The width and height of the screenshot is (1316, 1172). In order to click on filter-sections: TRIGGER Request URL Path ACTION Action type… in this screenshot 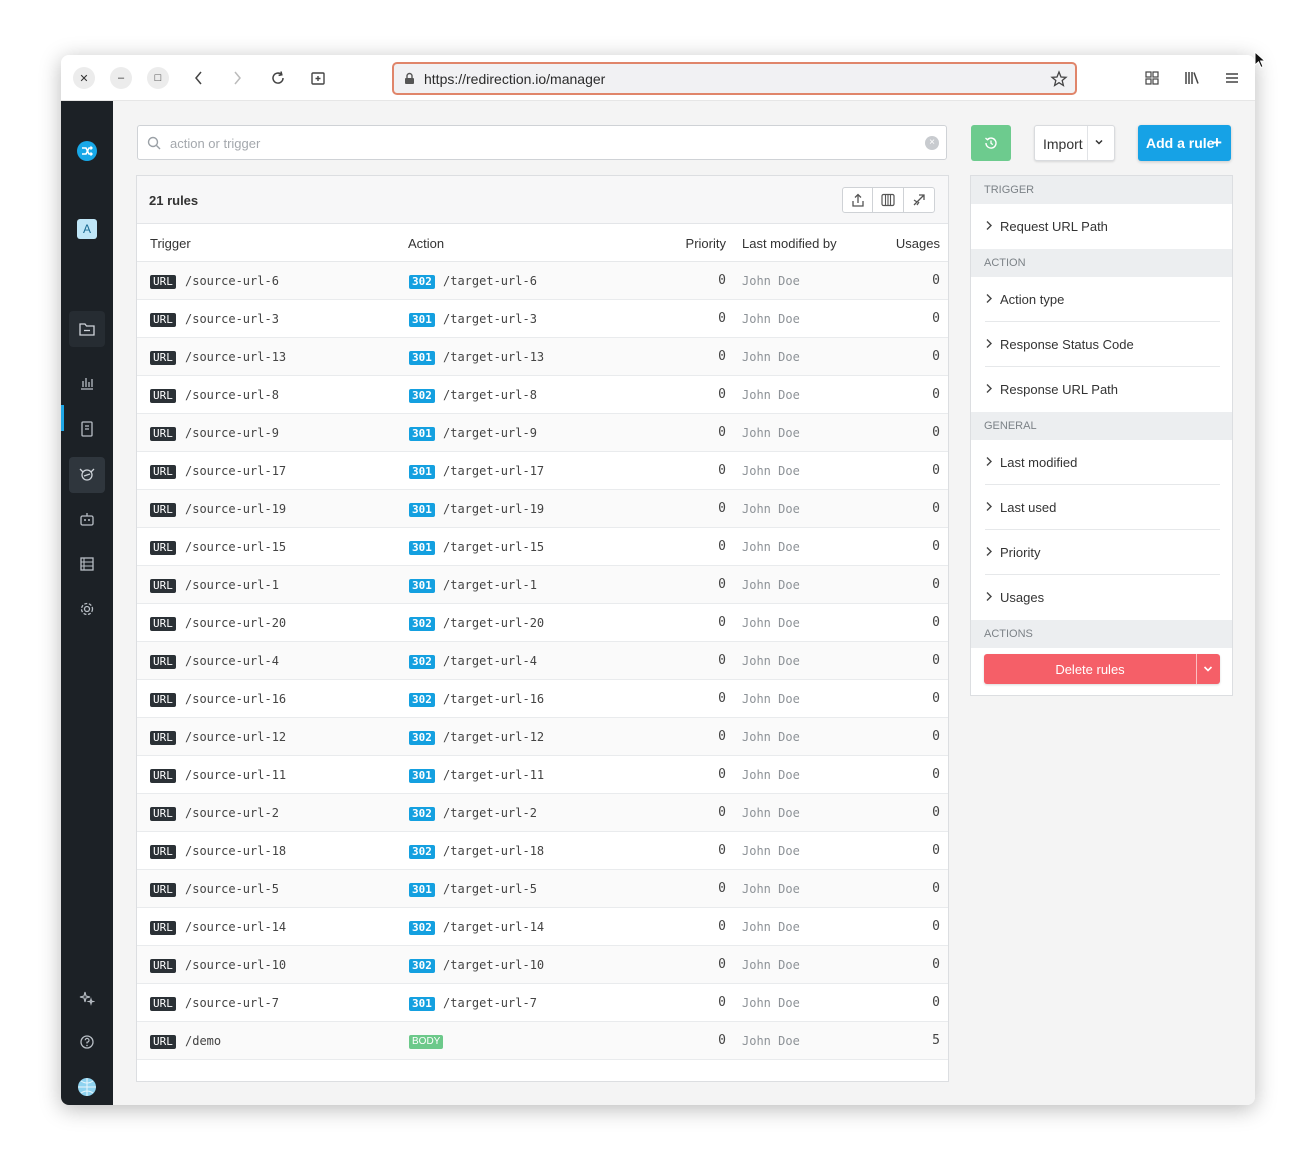, I will do `click(1101, 412)`.